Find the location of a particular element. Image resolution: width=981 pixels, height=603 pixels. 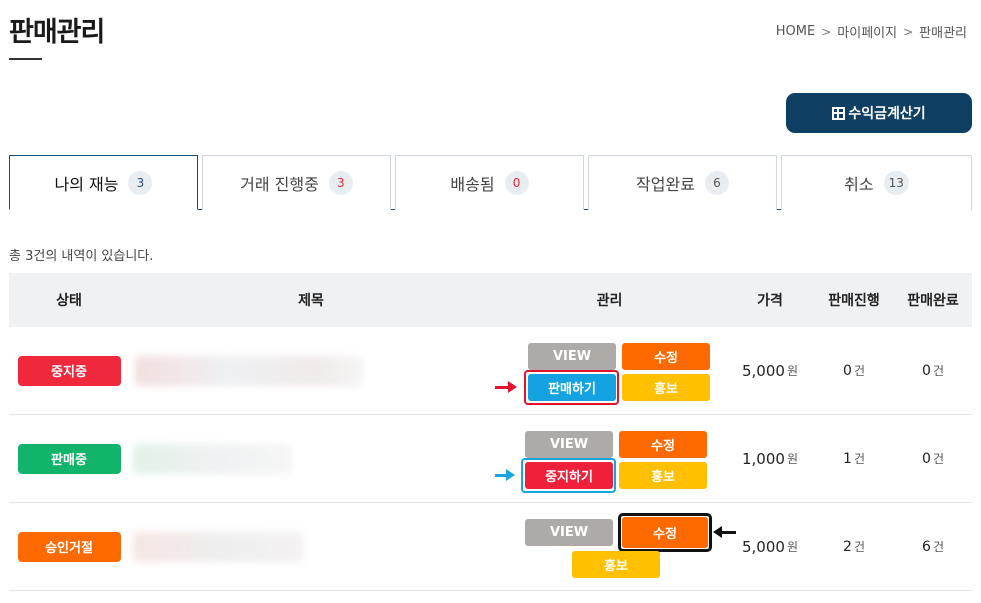

grid-table-icon is located at coordinates (839, 113).